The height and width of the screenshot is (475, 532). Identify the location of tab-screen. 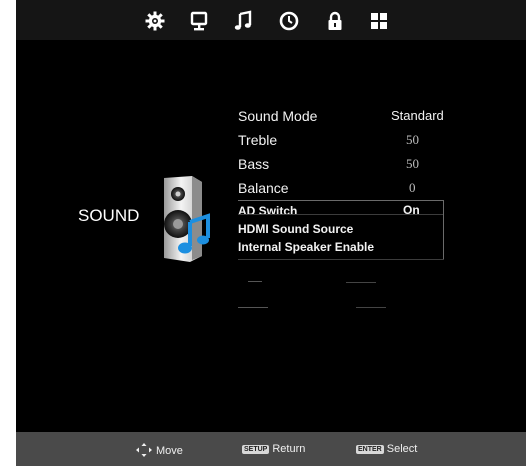
(199, 21).